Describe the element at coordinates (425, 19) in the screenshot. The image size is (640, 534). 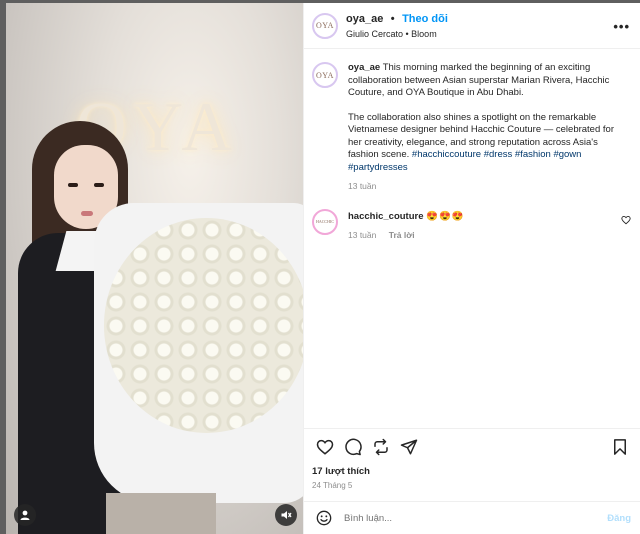
I see `follow-button: Theo dõi` at that location.